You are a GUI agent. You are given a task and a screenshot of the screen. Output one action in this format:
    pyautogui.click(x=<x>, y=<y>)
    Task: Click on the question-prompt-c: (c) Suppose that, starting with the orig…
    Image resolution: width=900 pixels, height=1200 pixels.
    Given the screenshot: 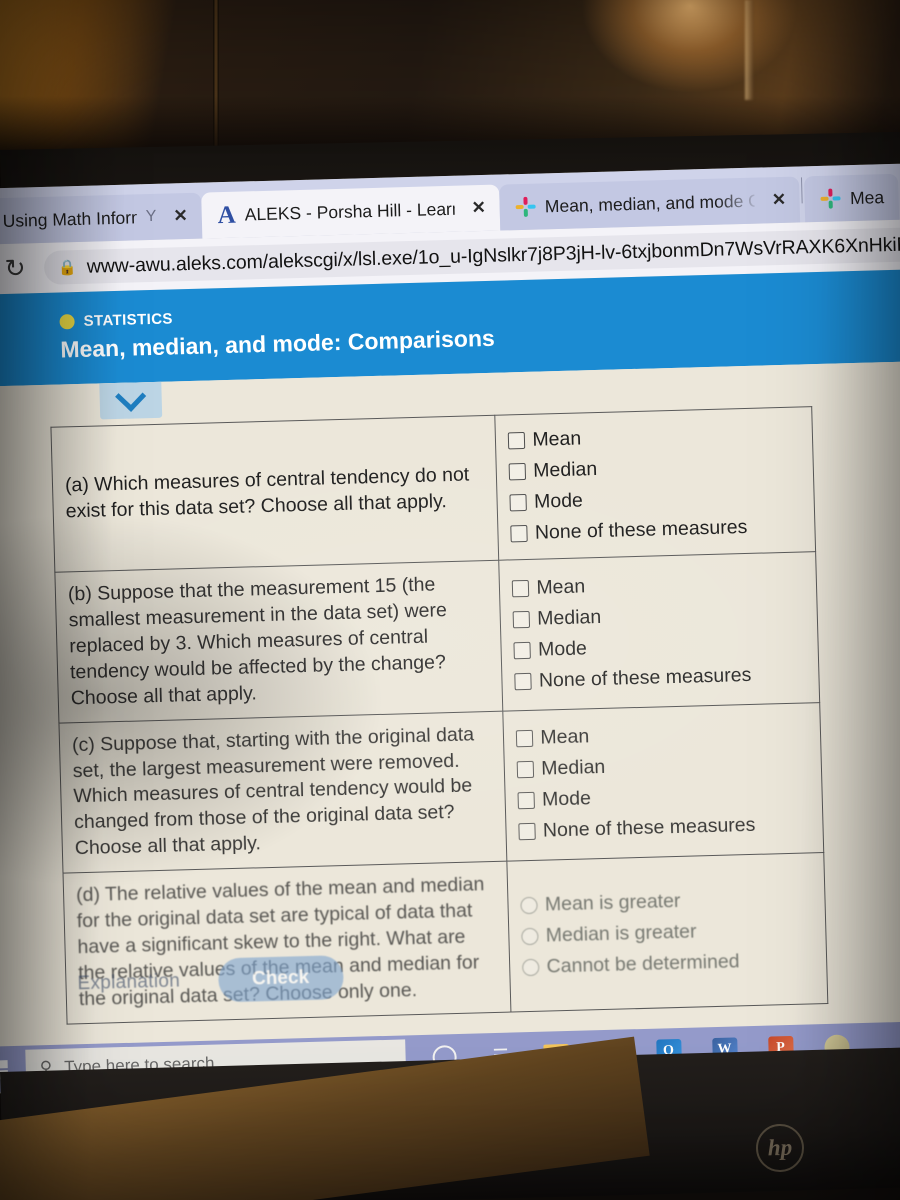 What is the action you would take?
    pyautogui.click(x=283, y=792)
    